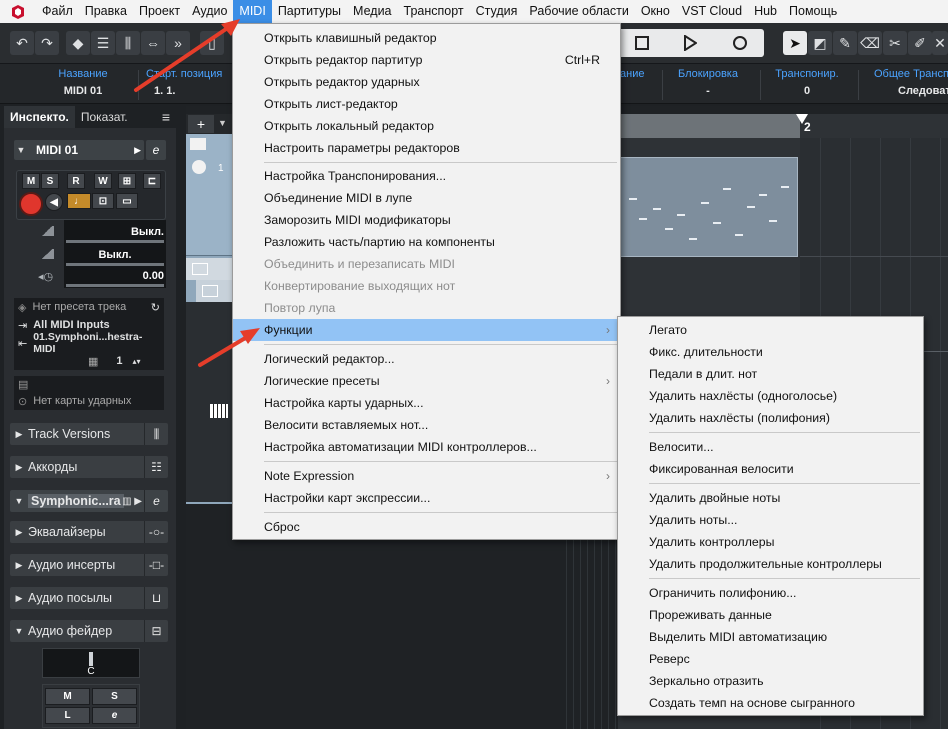 The image size is (948, 729). I want to click on chords-icon: ☷, so click(156, 467).